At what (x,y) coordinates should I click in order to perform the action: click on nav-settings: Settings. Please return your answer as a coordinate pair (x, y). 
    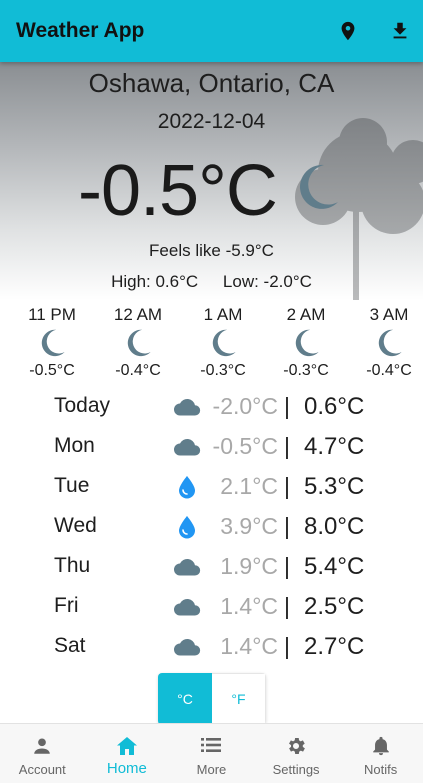
    Looking at the image, I should click on (296, 753).